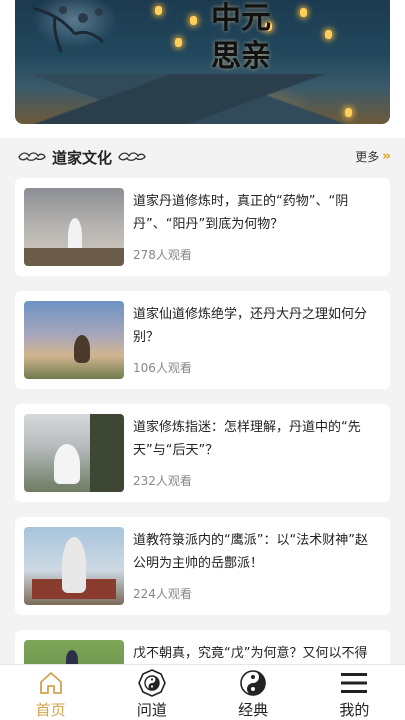 This screenshot has height=720, width=405. What do you see at coordinates (132, 156) in the screenshot?
I see `cloud-right-icon` at bounding box center [132, 156].